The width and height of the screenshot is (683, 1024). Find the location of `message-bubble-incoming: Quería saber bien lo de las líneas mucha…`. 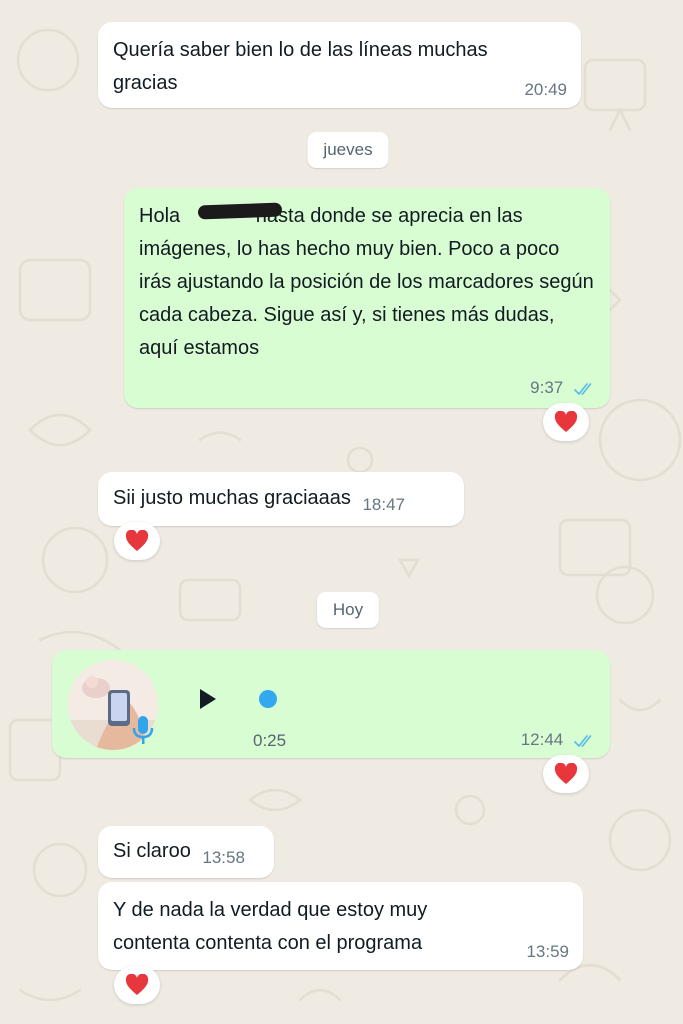

message-bubble-incoming: Quería saber bien lo de las líneas mucha… is located at coordinates (339, 65).